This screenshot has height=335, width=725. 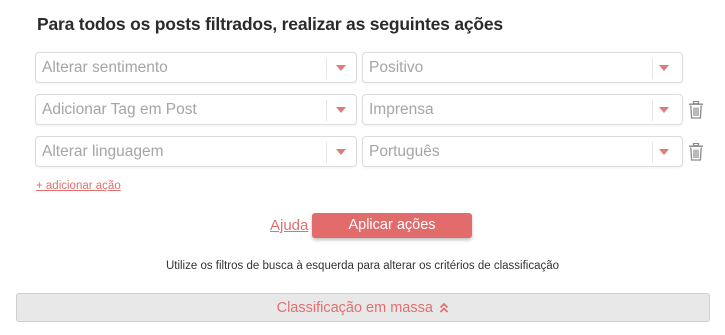 What do you see at coordinates (196, 67) in the screenshot?
I see `action-type-select: Alterar sentimento` at bounding box center [196, 67].